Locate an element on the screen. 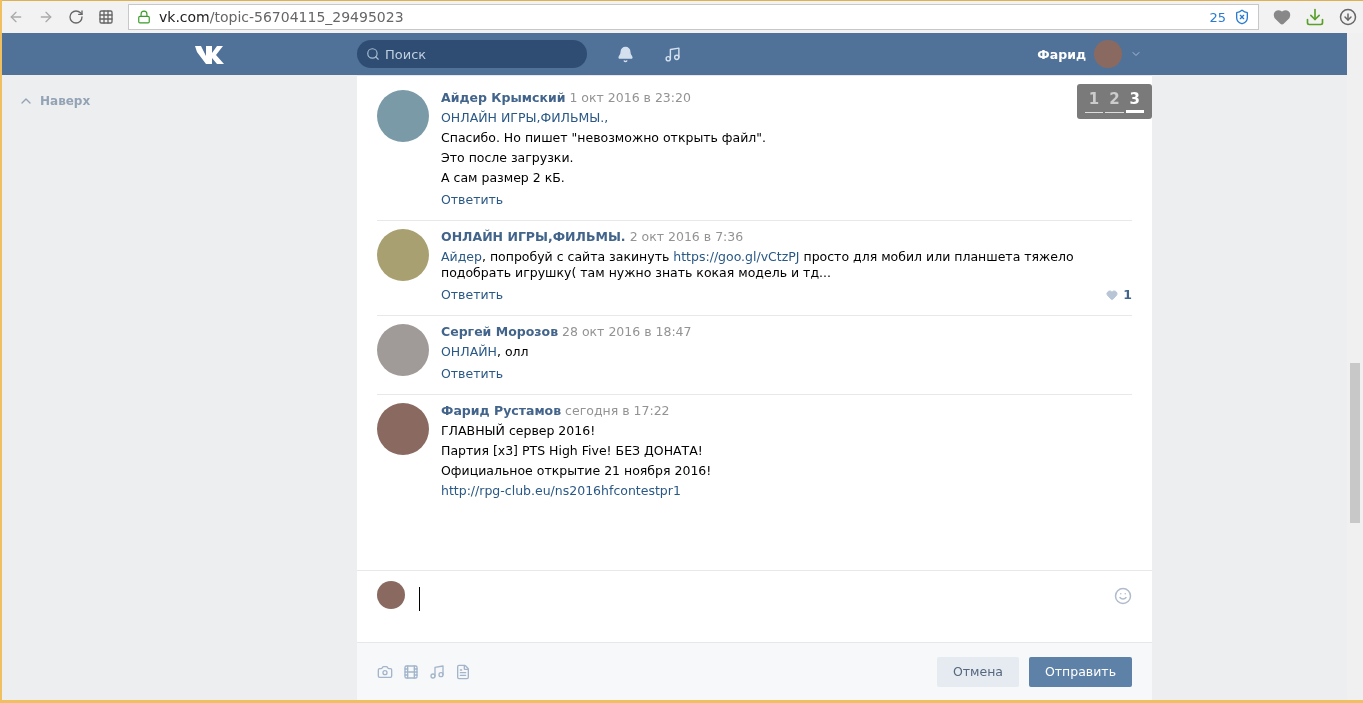  url-path: /topic-56704115_29495023 is located at coordinates (306, 17).